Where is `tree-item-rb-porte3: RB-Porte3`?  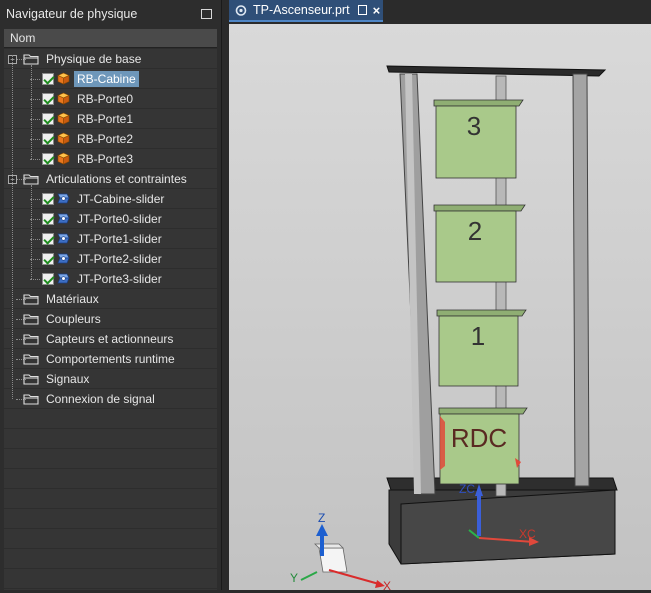
tree-item-rb-porte3: RB-Porte3 is located at coordinates (110, 159).